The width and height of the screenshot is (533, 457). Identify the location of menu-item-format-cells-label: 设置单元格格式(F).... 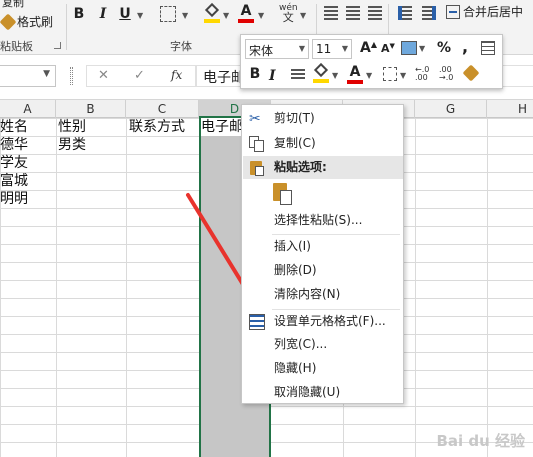
(330, 321).